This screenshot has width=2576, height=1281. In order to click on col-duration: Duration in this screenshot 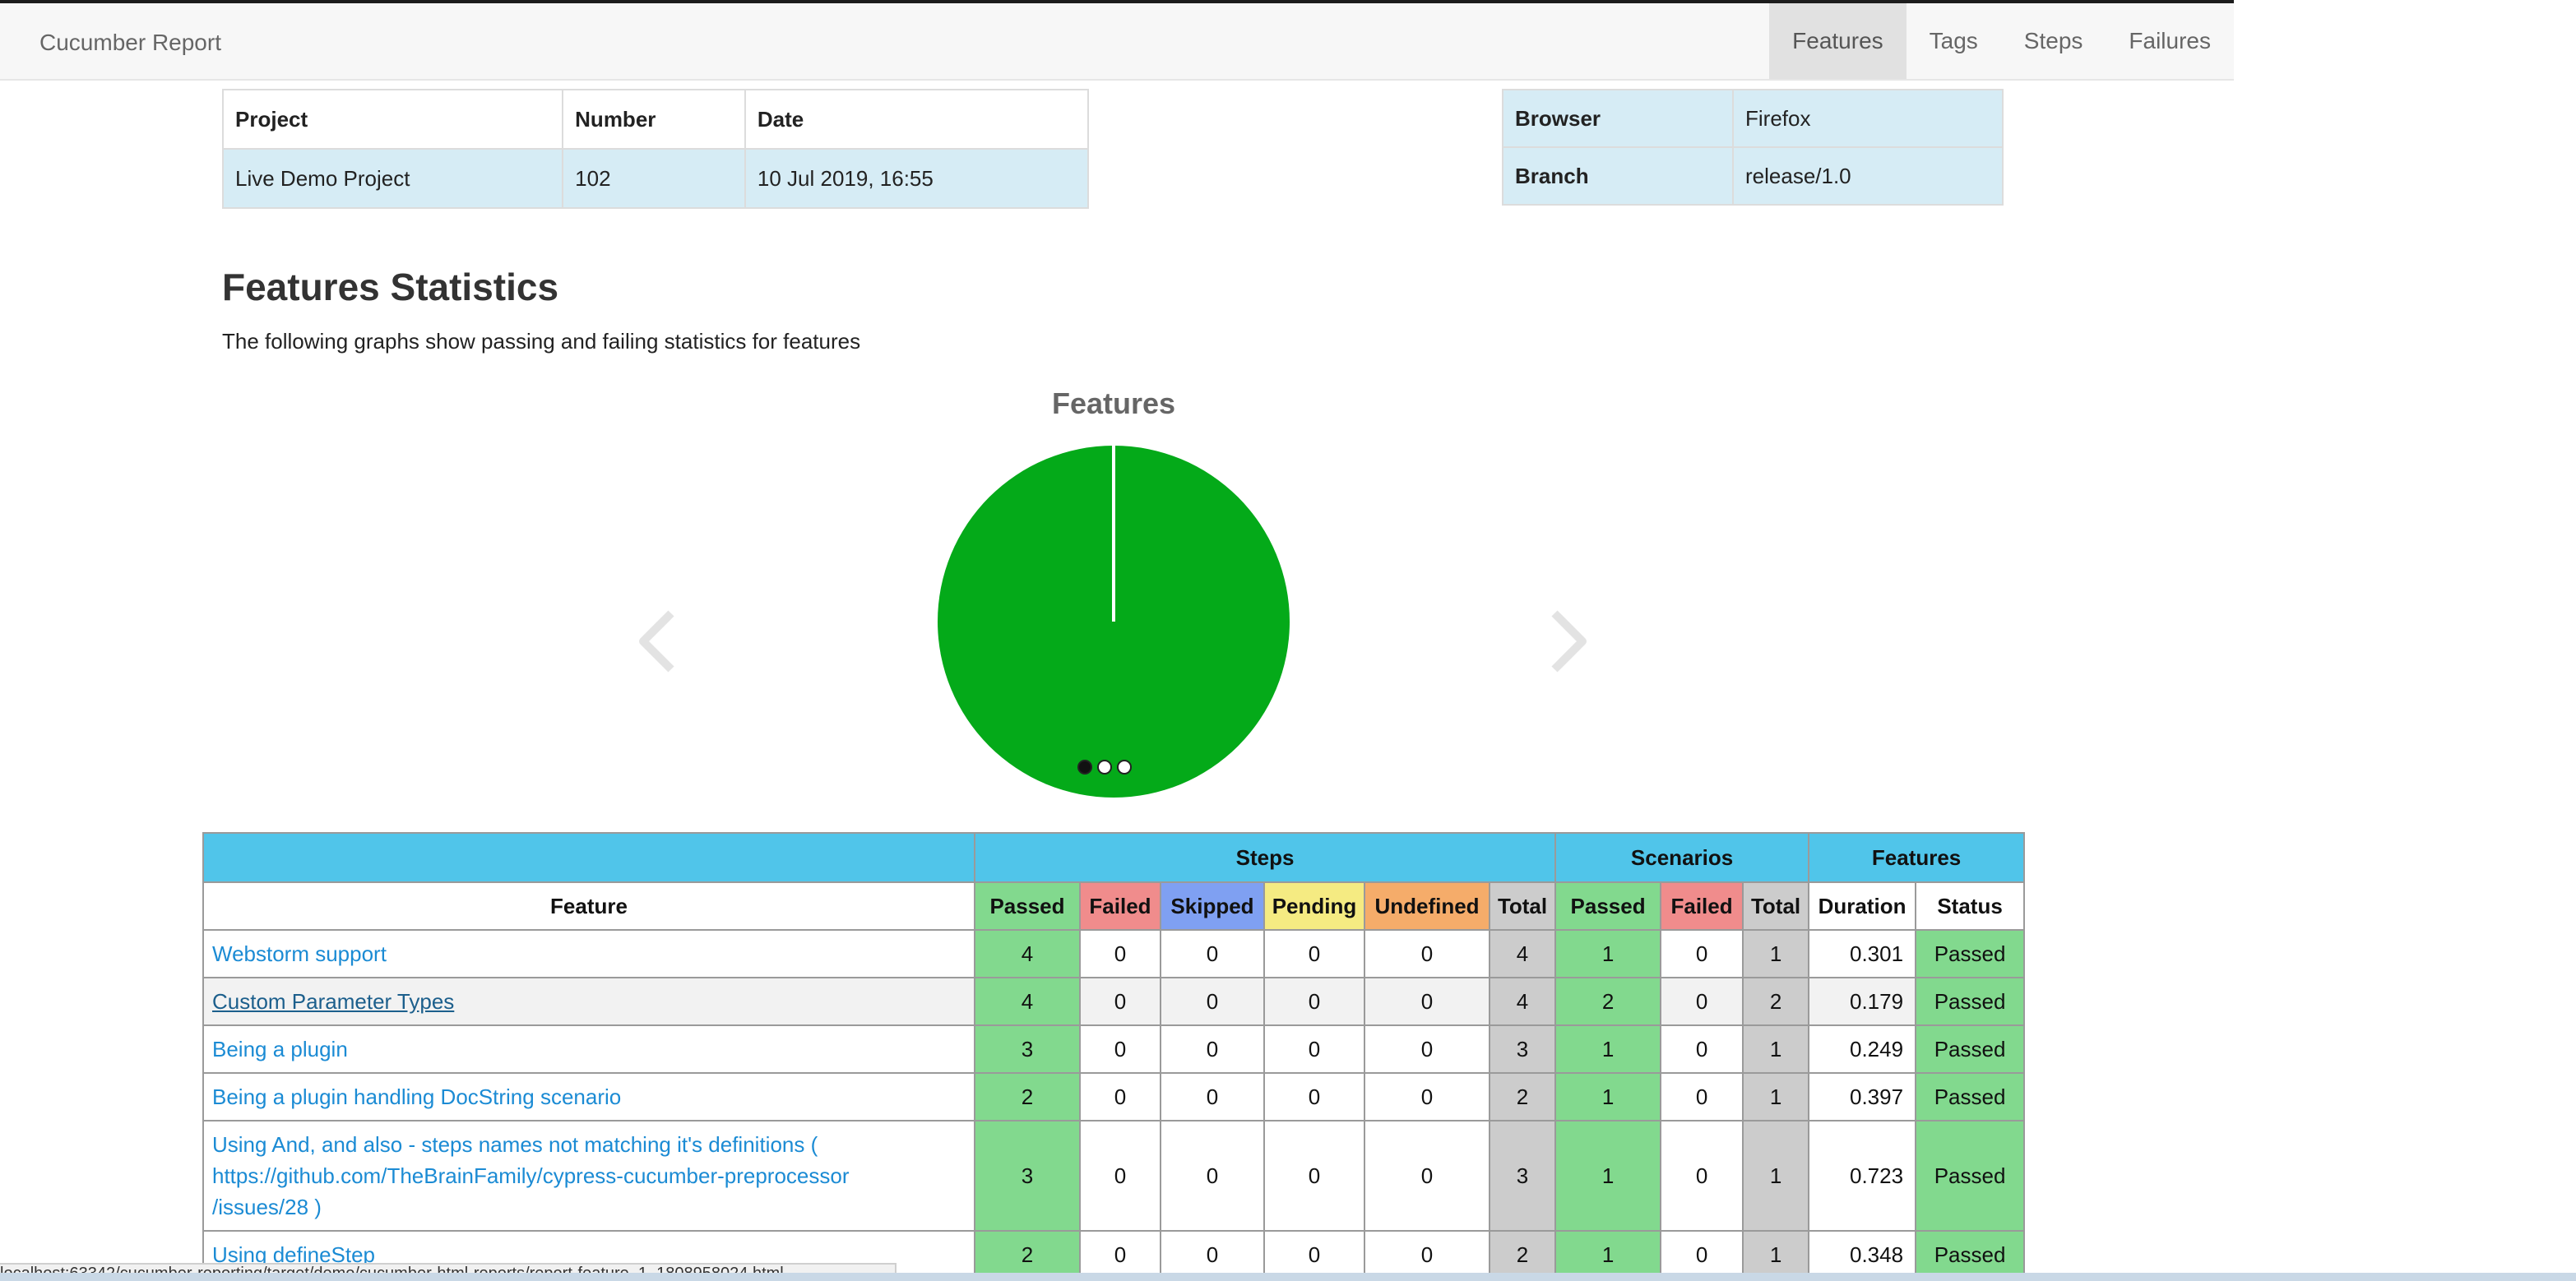, I will do `click(1863, 906)`.